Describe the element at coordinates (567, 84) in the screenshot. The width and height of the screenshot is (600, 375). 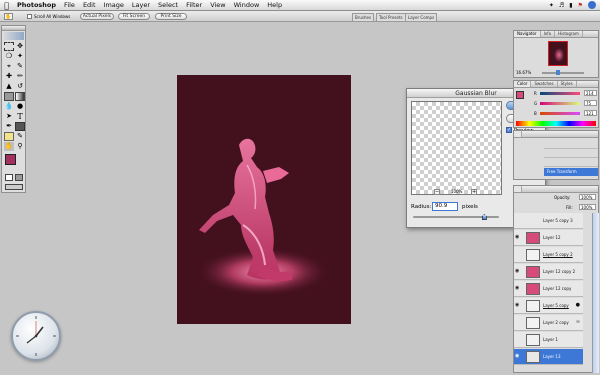
I see `tab-styles: Styles` at that location.